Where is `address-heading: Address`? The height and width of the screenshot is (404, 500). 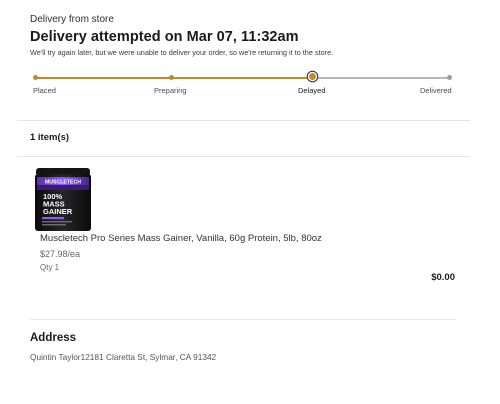
address-heading: Address is located at coordinates (53, 338).